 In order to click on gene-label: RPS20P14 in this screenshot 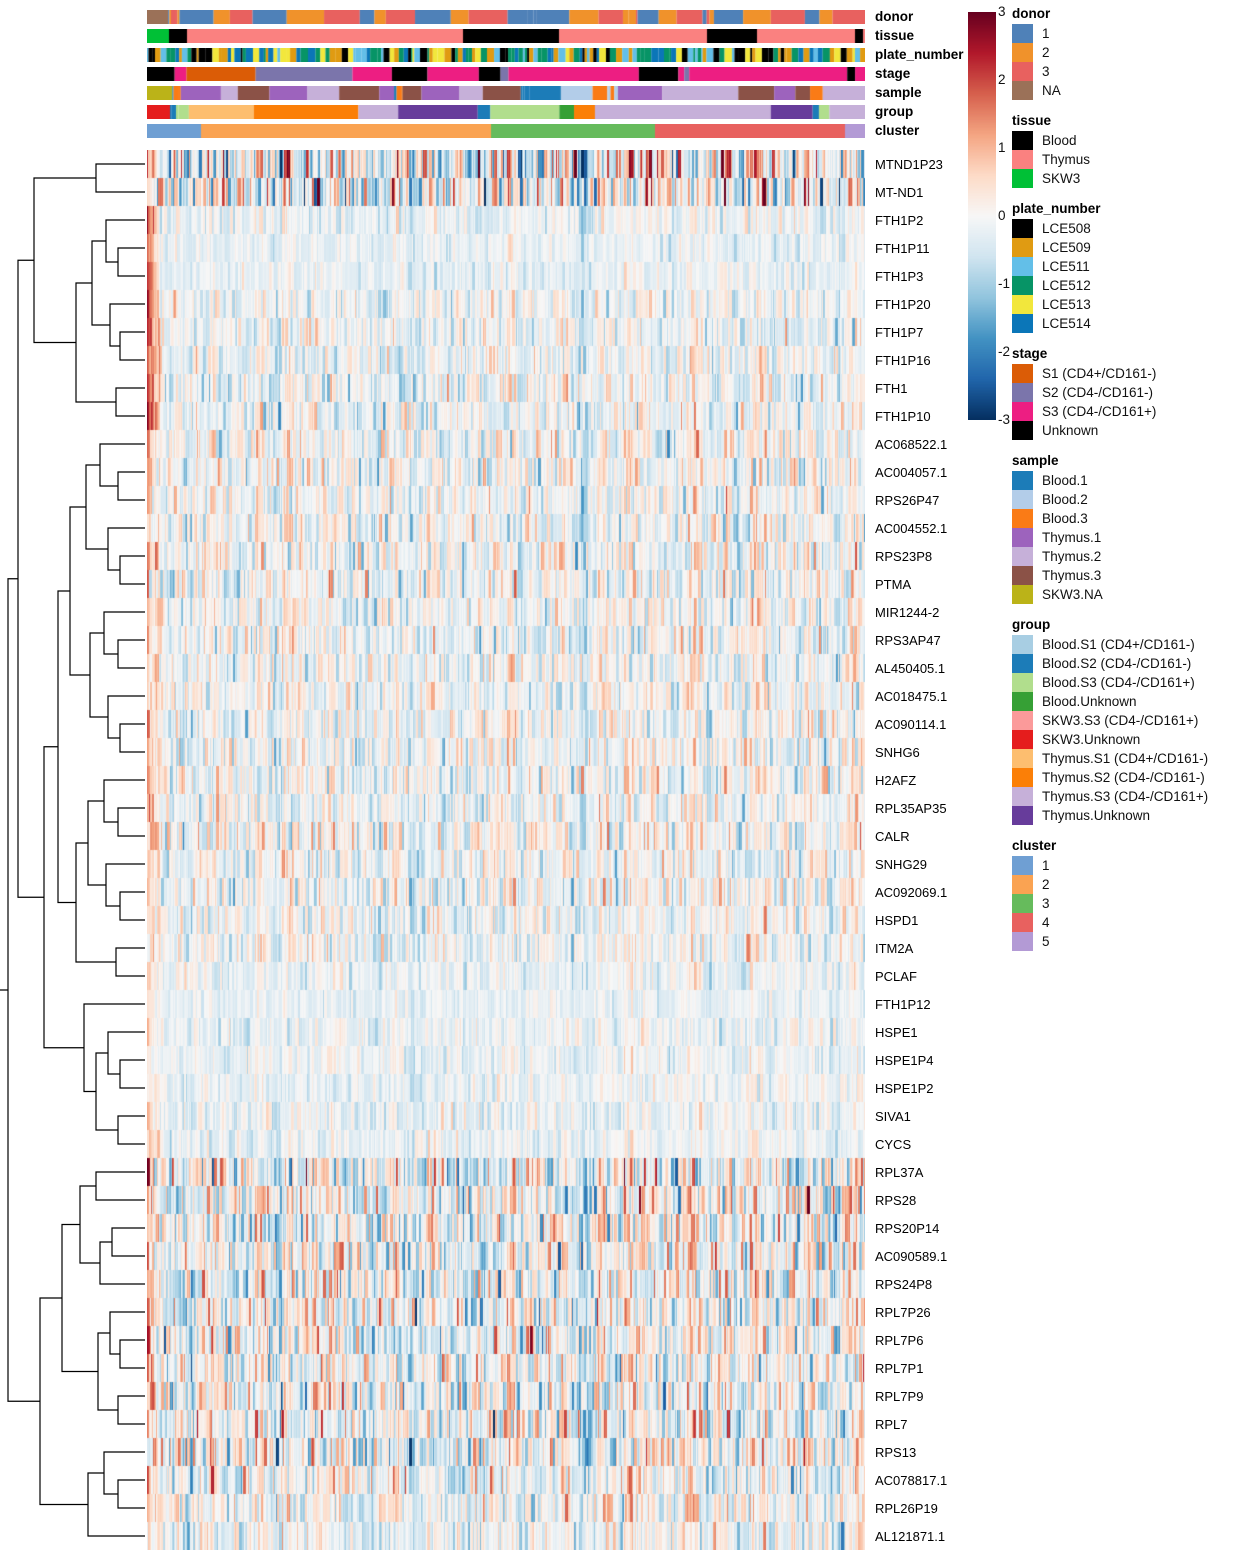, I will do `click(907, 1228)`.